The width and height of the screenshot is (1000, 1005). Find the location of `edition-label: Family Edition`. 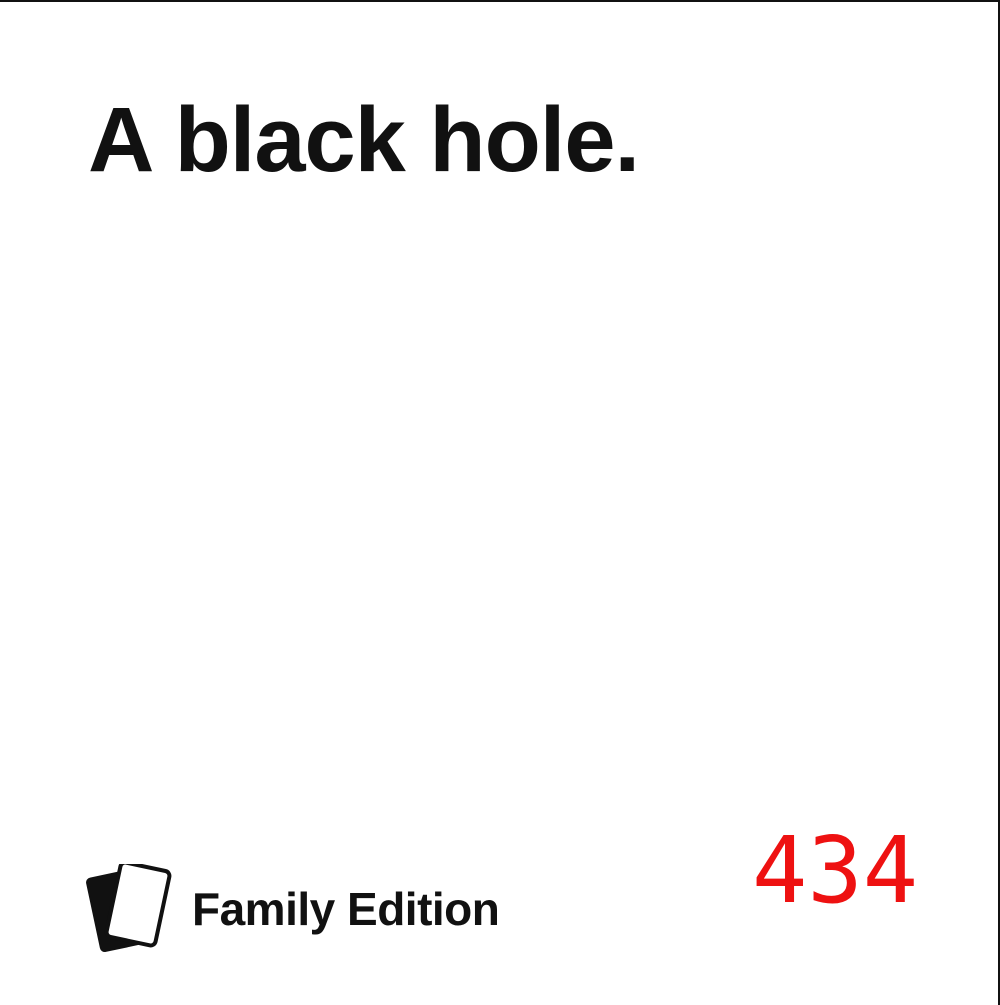

edition-label: Family Edition is located at coordinates (346, 909).